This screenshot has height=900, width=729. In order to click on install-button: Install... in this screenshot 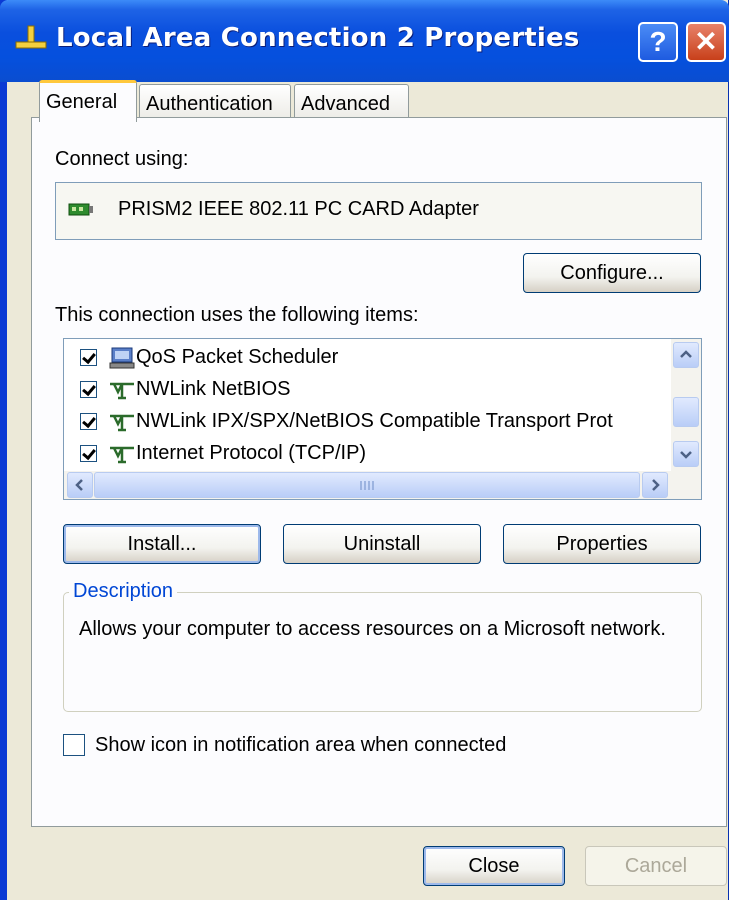, I will do `click(162, 544)`.